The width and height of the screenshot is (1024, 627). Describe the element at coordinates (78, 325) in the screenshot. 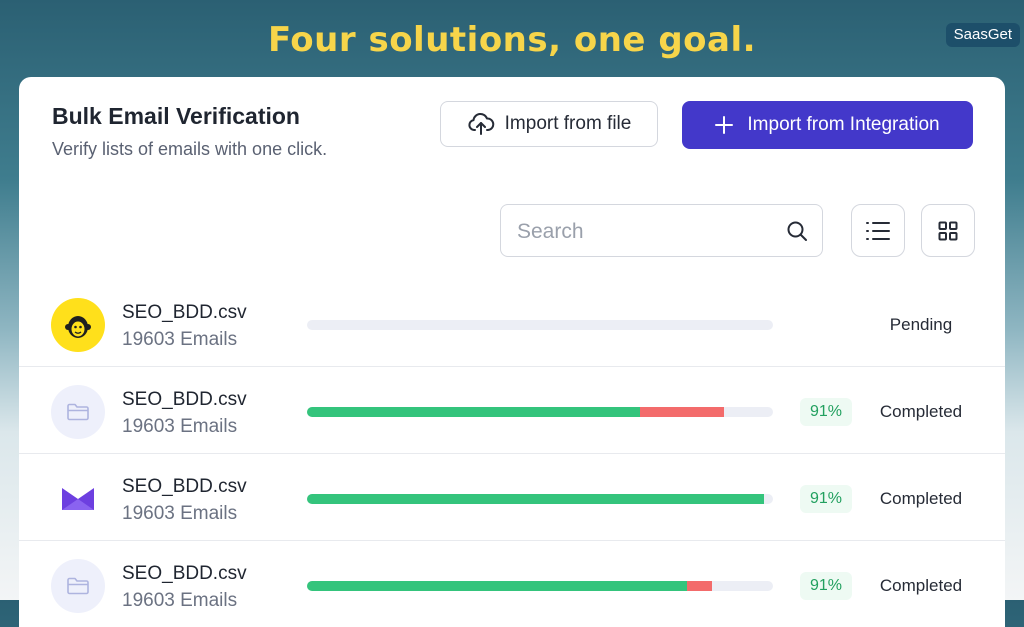

I see `mailchimp-icon` at that location.